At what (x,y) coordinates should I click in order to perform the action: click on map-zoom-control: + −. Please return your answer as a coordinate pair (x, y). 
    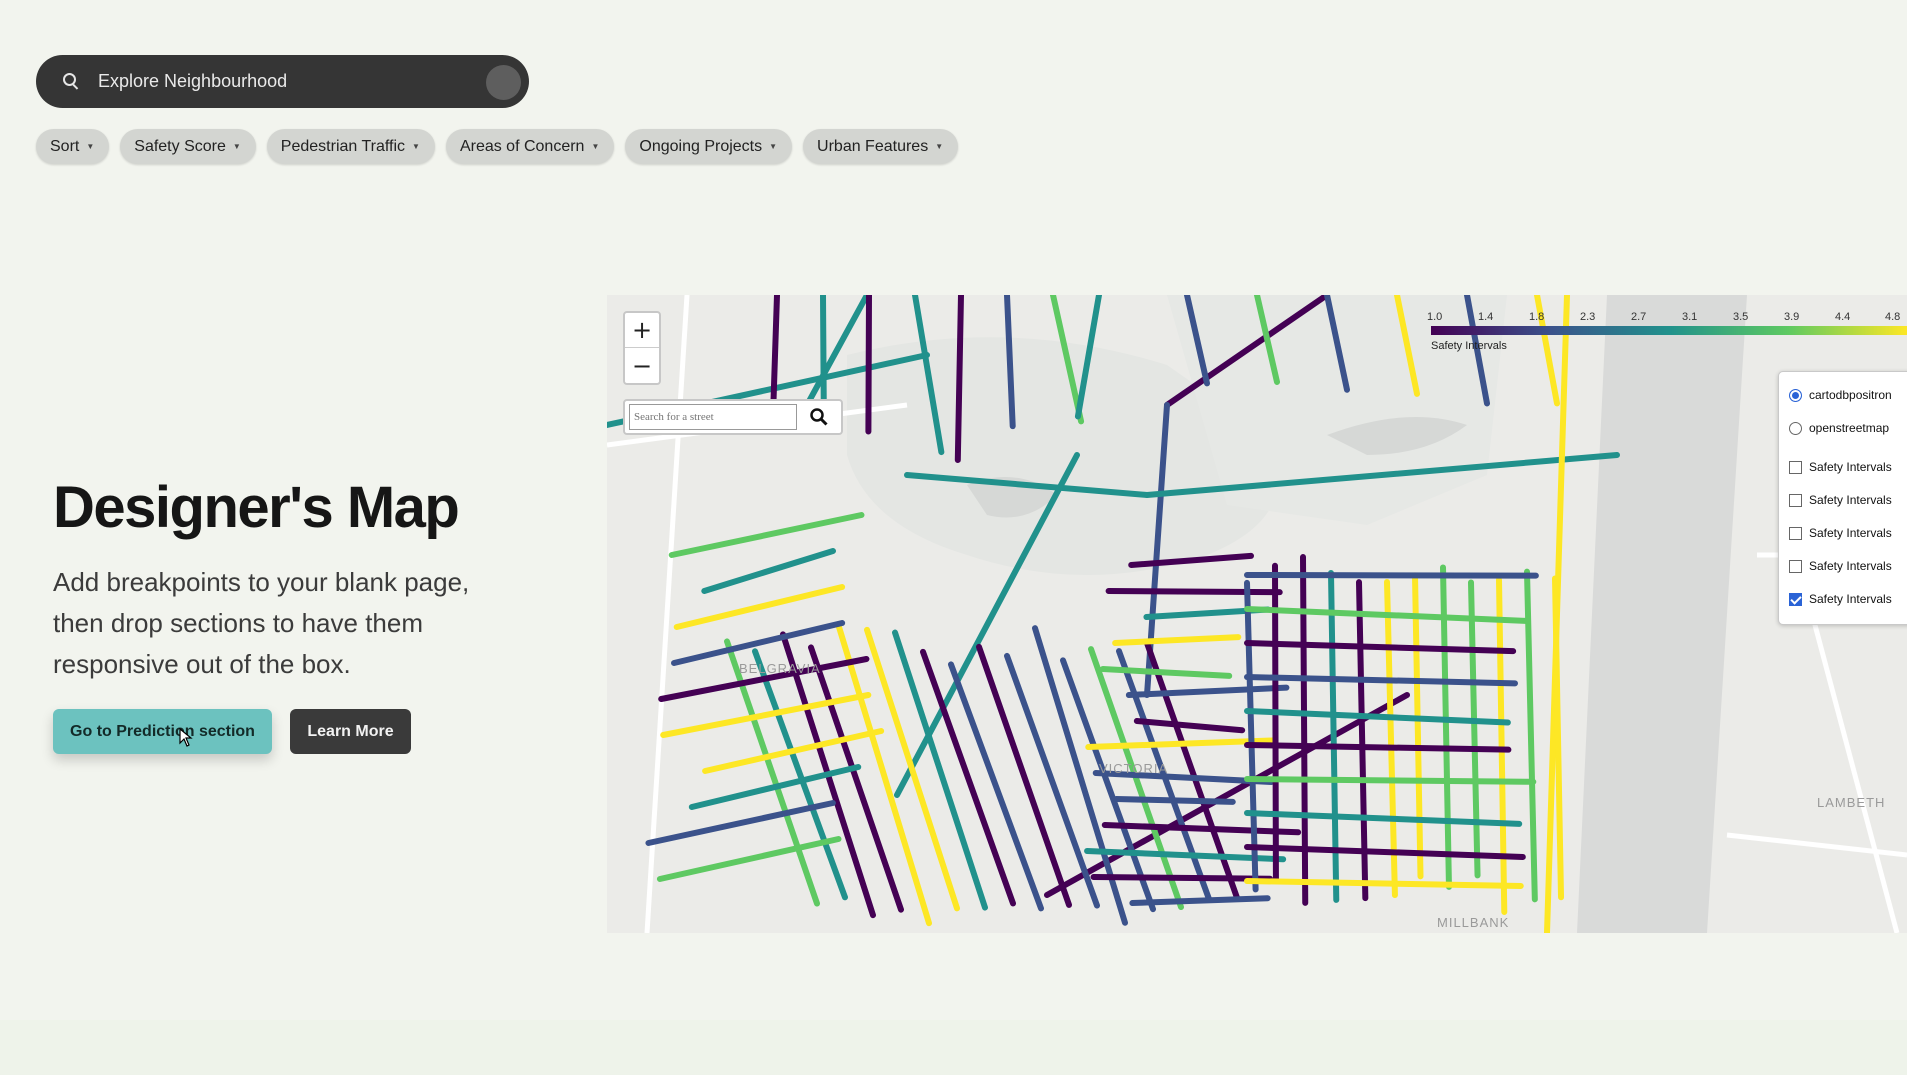
    Looking at the image, I should click on (642, 348).